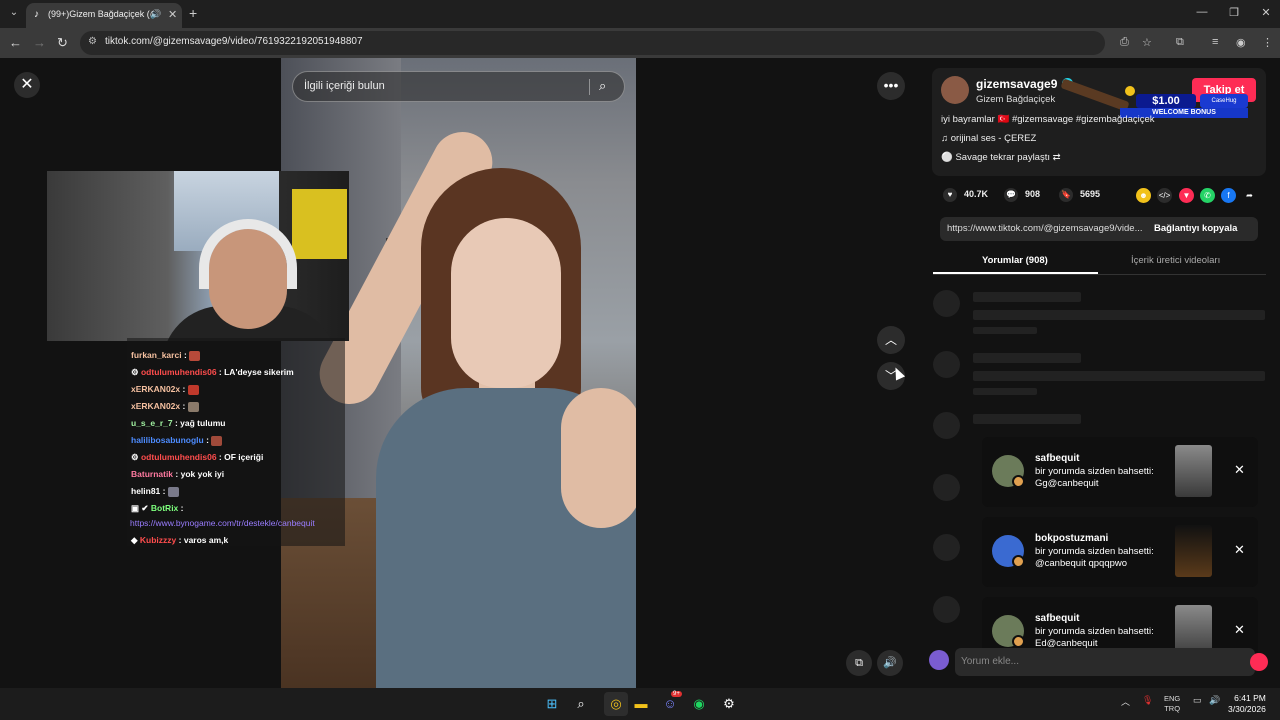 The height and width of the screenshot is (720, 1280). I want to click on install-icon: ⎙, so click(1124, 42).